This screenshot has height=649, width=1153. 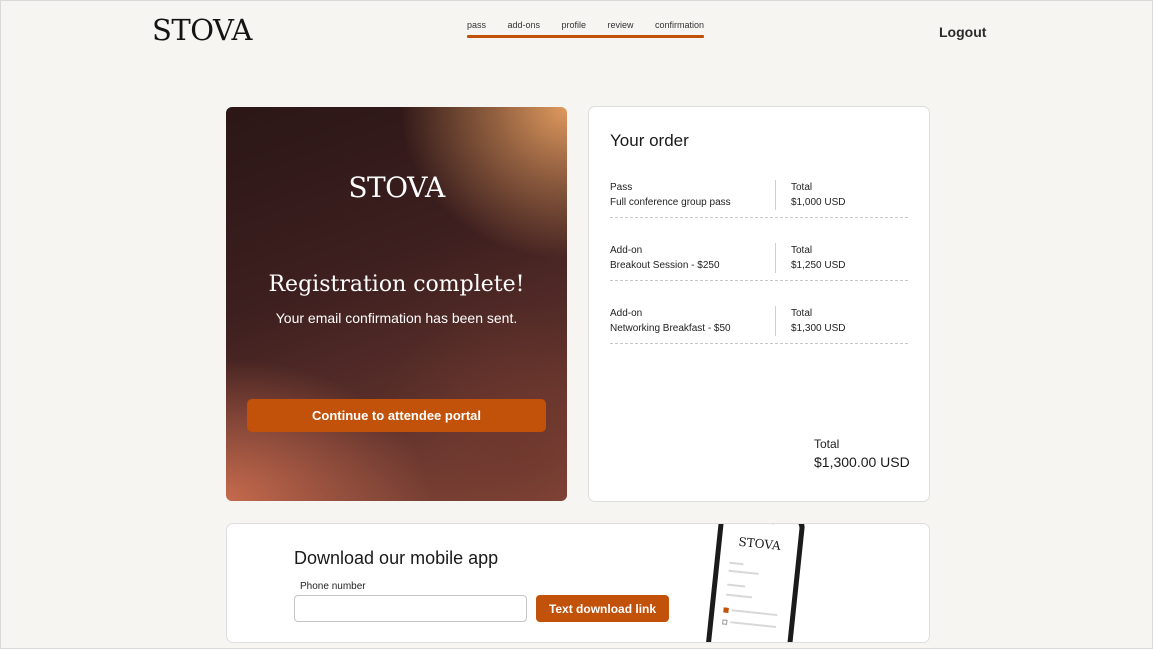 What do you see at coordinates (665, 265) in the screenshot?
I see `order-item-name: Breakout Session - $250` at bounding box center [665, 265].